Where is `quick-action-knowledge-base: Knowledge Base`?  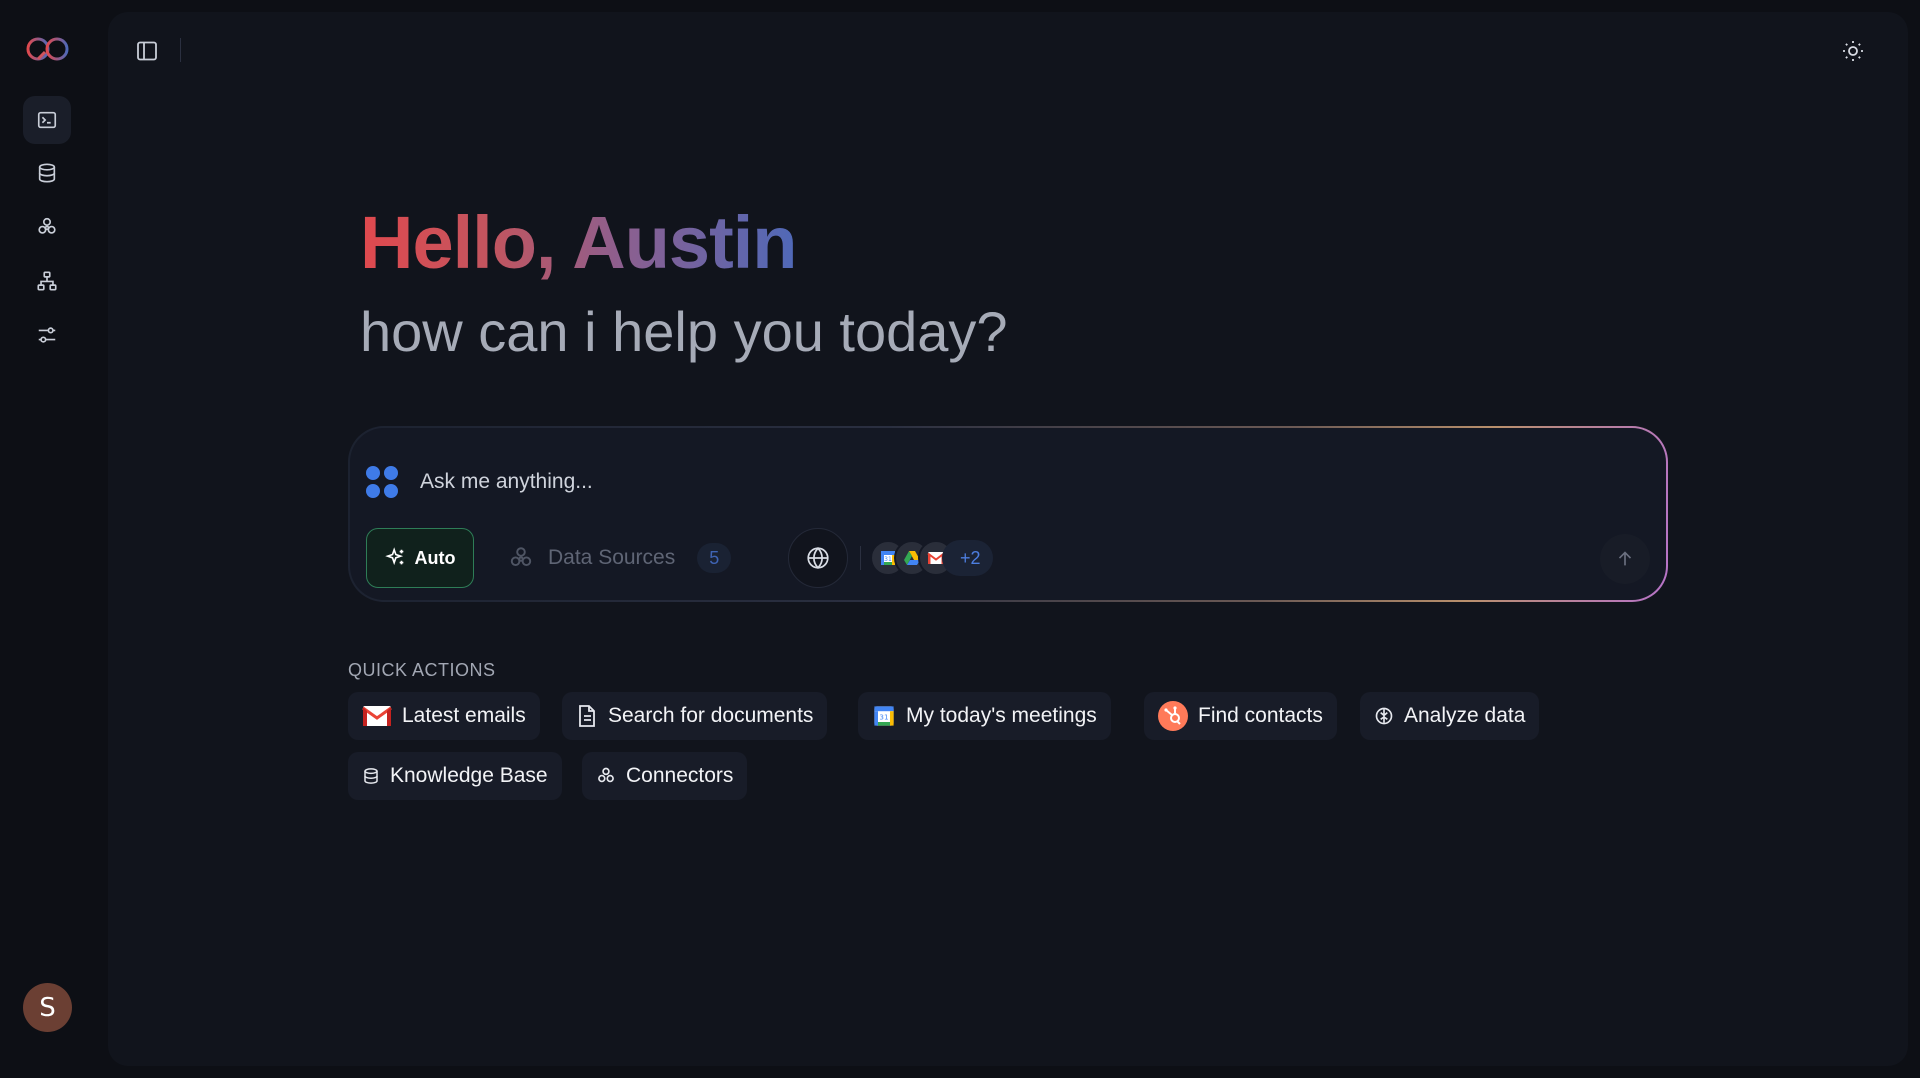 quick-action-knowledge-base: Knowledge Base is located at coordinates (455, 776).